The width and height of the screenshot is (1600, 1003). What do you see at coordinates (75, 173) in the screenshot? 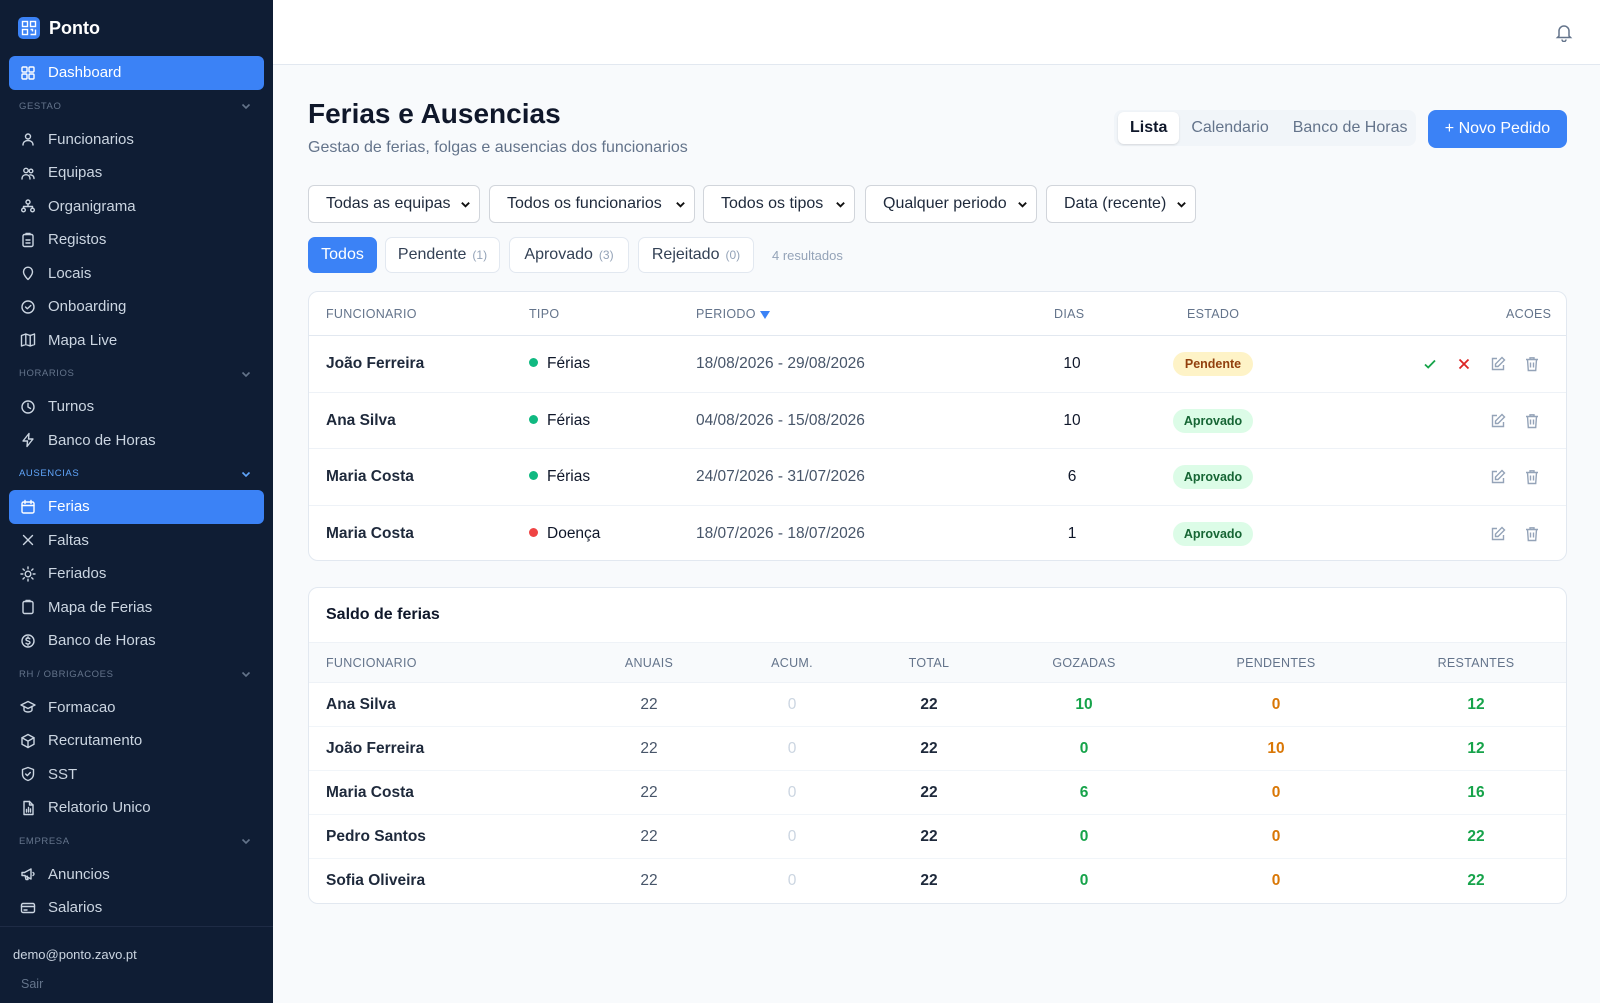
I see `sidebar-item-label: Equipas` at bounding box center [75, 173].